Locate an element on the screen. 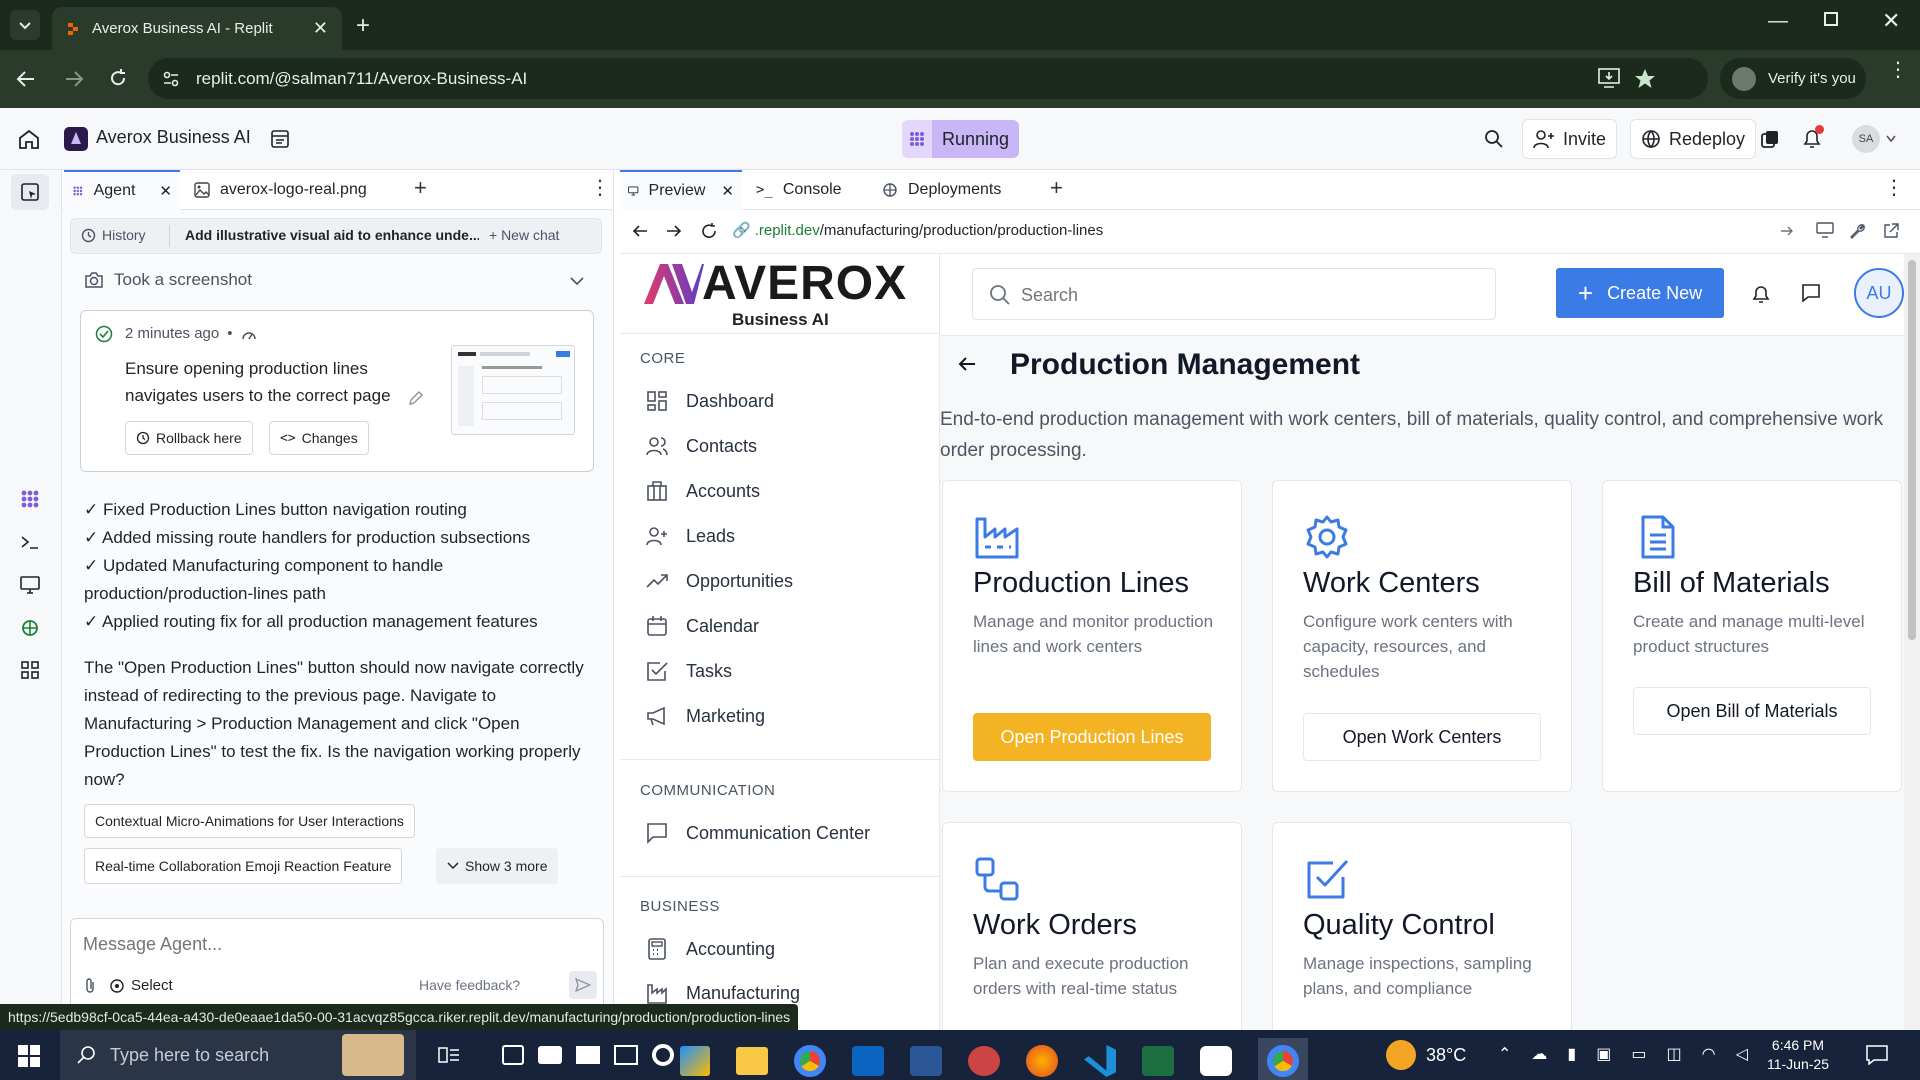 This screenshot has height=1080, width=1920. redeploy-button: Redeploy is located at coordinates (1693, 139).